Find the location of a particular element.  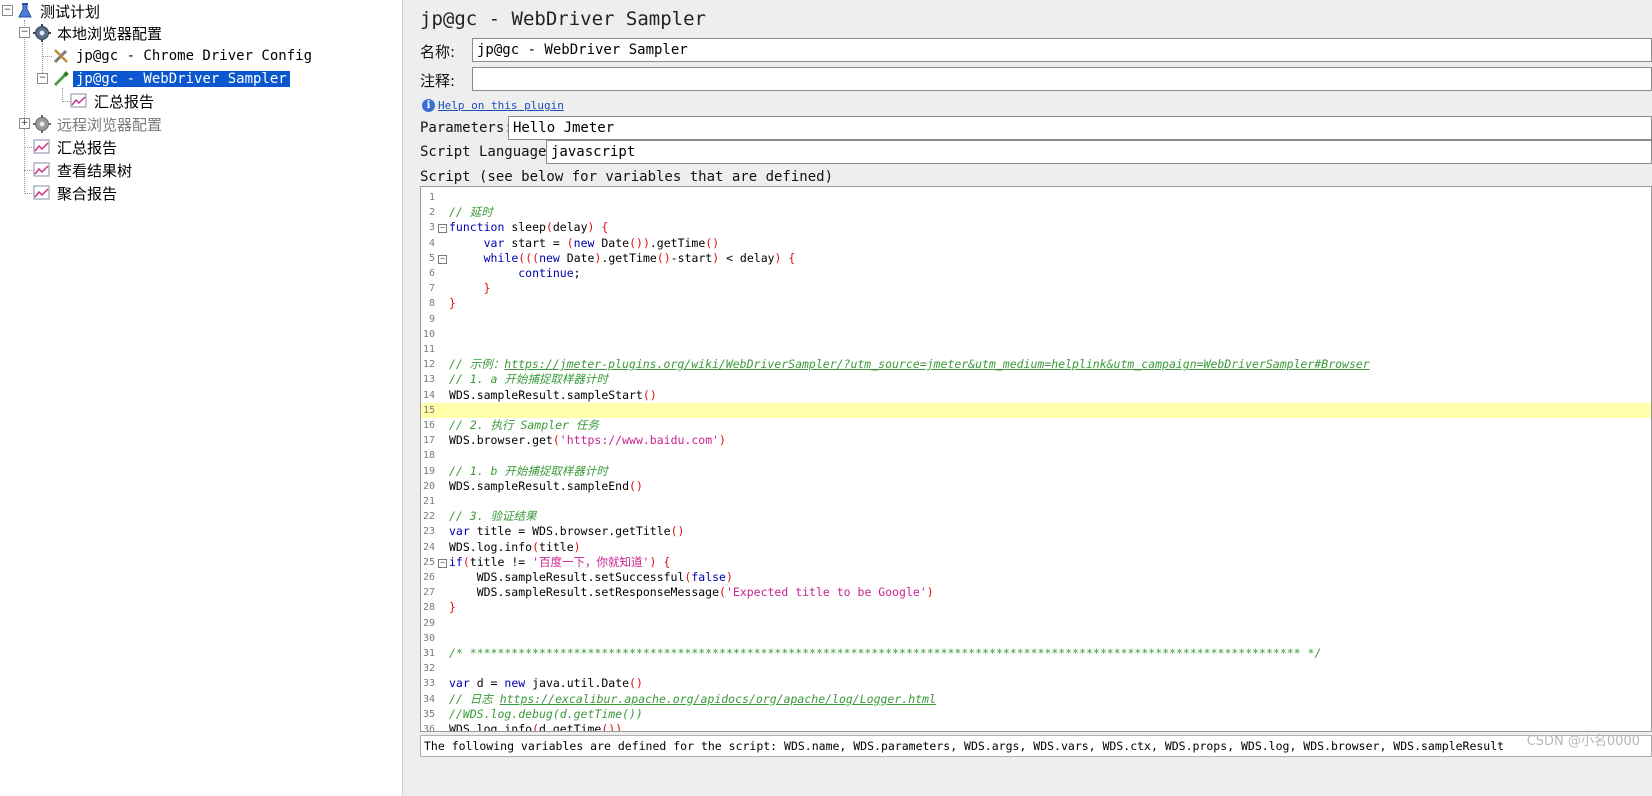

line-number: 33 is located at coordinates (428, 684).